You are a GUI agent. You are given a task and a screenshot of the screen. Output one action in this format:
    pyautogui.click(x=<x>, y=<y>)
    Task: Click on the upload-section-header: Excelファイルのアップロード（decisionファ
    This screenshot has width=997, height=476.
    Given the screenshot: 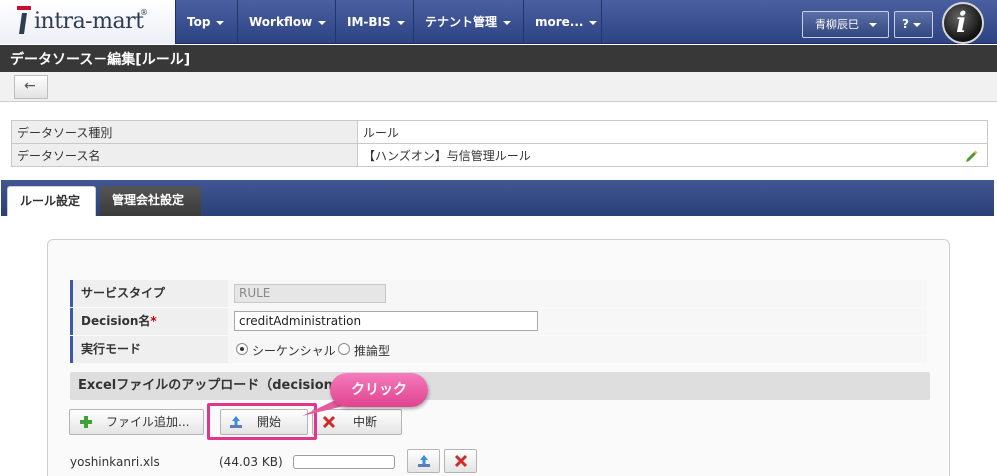 What is the action you would take?
    pyautogui.click(x=500, y=386)
    